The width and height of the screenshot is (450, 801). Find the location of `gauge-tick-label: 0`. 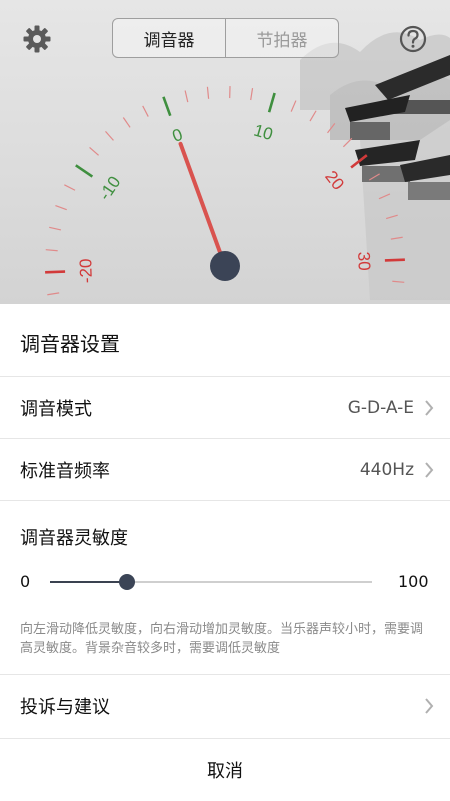

gauge-tick-label: 0 is located at coordinates (177, 135).